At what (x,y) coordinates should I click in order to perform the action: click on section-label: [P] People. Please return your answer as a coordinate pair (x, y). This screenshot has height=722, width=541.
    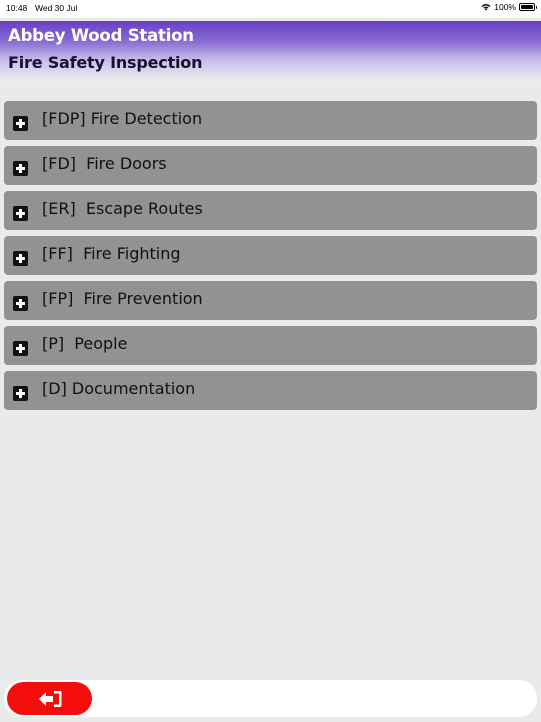
    Looking at the image, I should click on (85, 343).